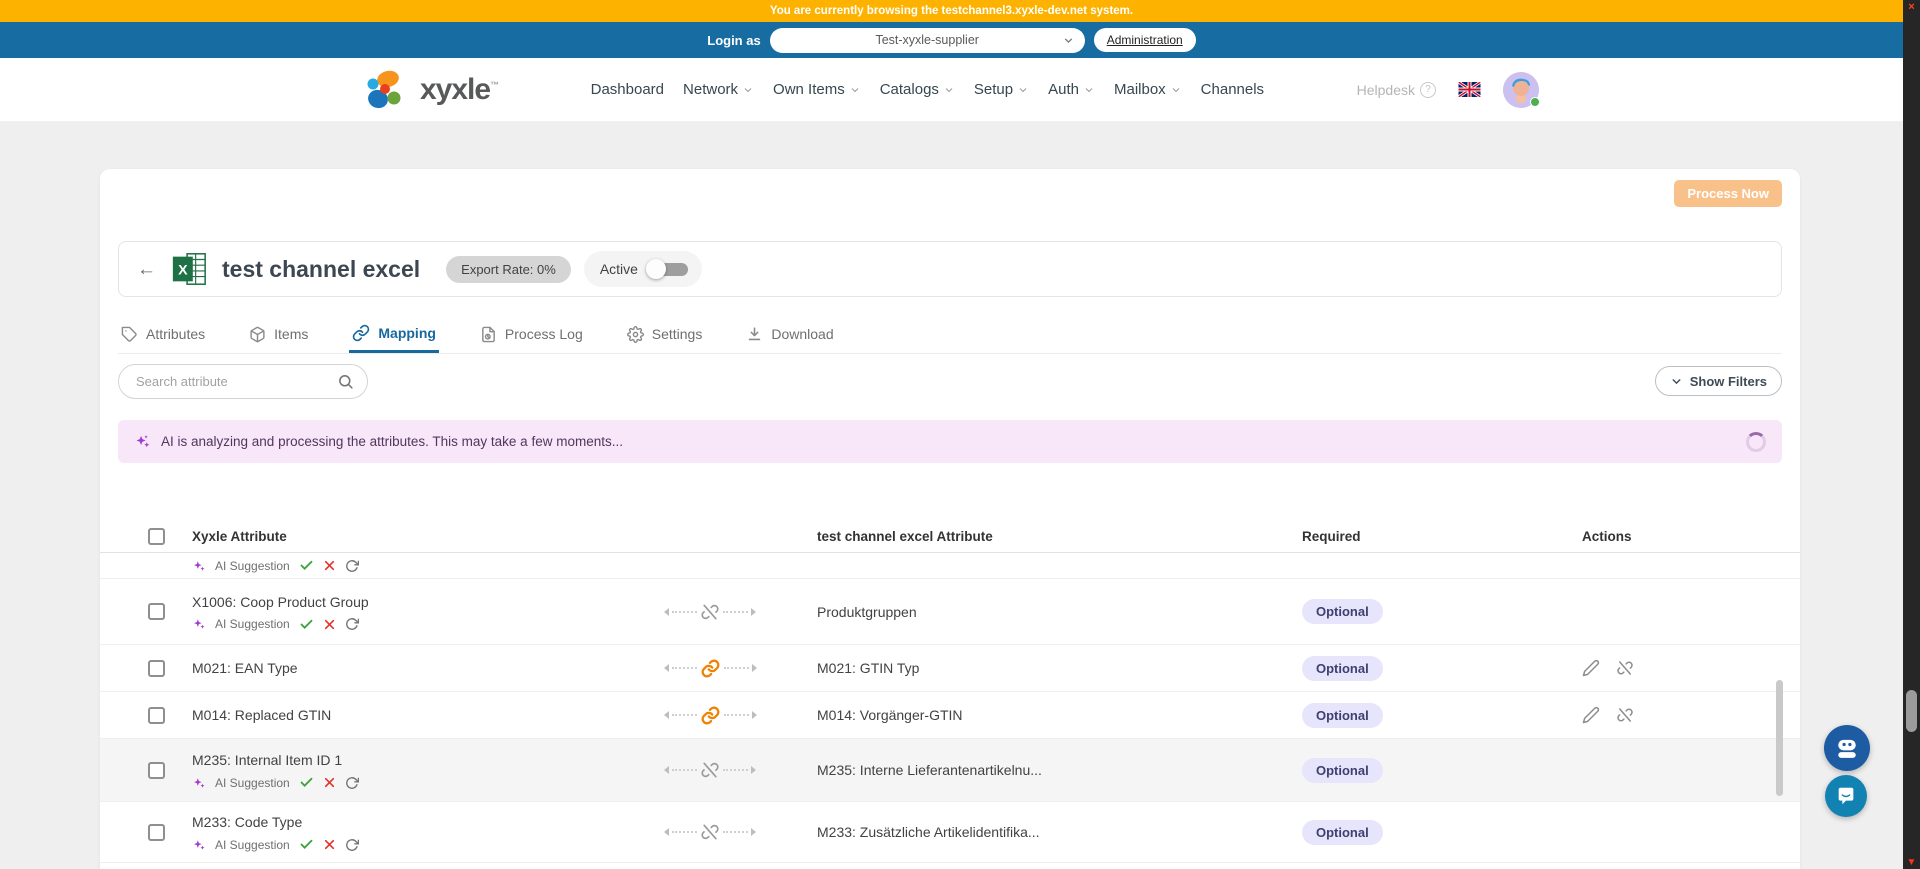 The height and width of the screenshot is (869, 1920). What do you see at coordinates (1779, 738) in the screenshot?
I see `table-scrollbar-thumb` at bounding box center [1779, 738].